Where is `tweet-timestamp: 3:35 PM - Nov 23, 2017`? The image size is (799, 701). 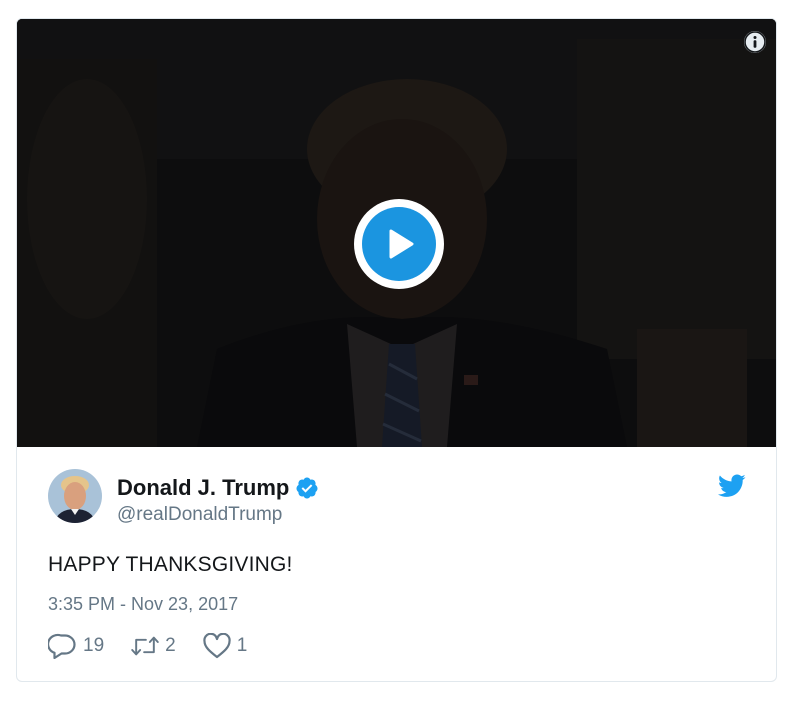
tweet-timestamp: 3:35 PM - Nov 23, 2017 is located at coordinates (143, 604).